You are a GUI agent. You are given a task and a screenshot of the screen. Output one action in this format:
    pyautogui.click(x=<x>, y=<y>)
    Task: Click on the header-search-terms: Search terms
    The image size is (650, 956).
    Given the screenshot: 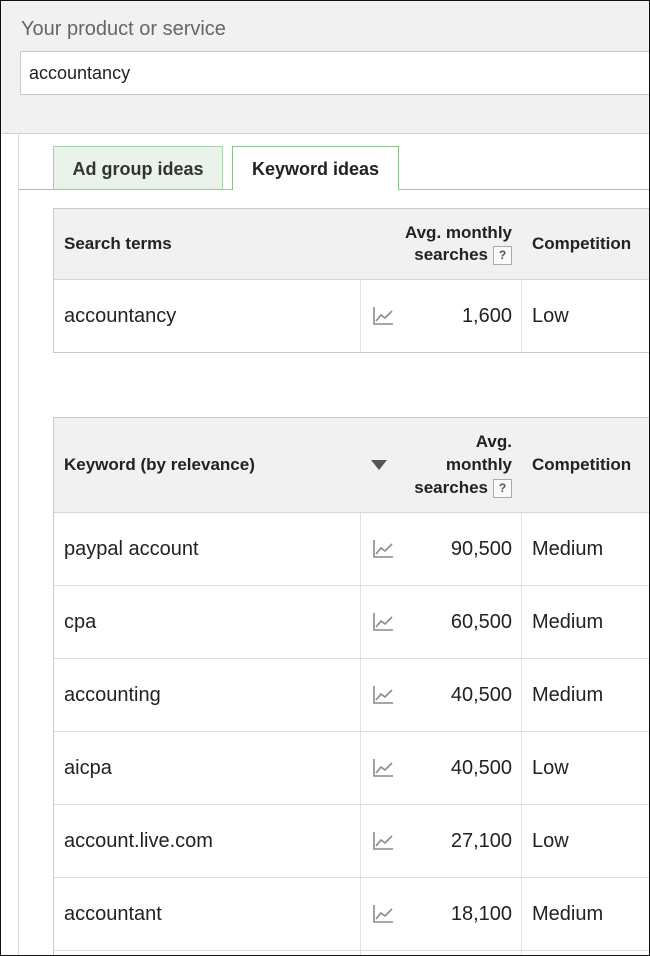 What is the action you would take?
    pyautogui.click(x=118, y=244)
    